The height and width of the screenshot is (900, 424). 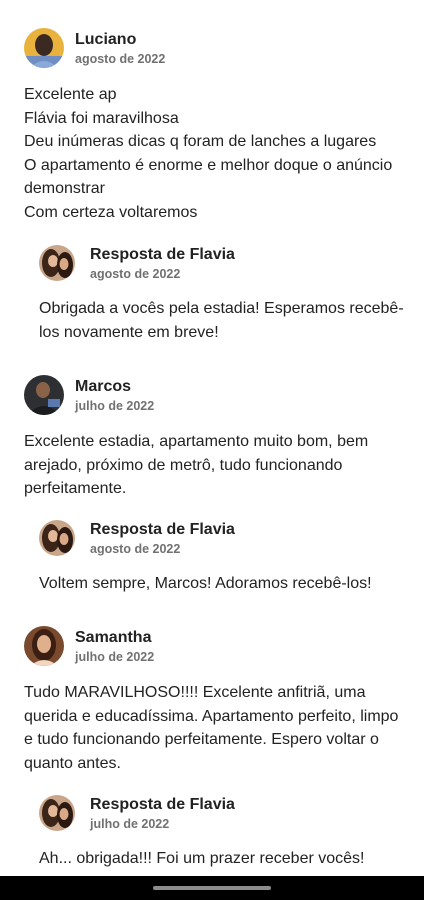 I want to click on reviewer-header: Marcos julho de 2022, so click(x=216, y=395).